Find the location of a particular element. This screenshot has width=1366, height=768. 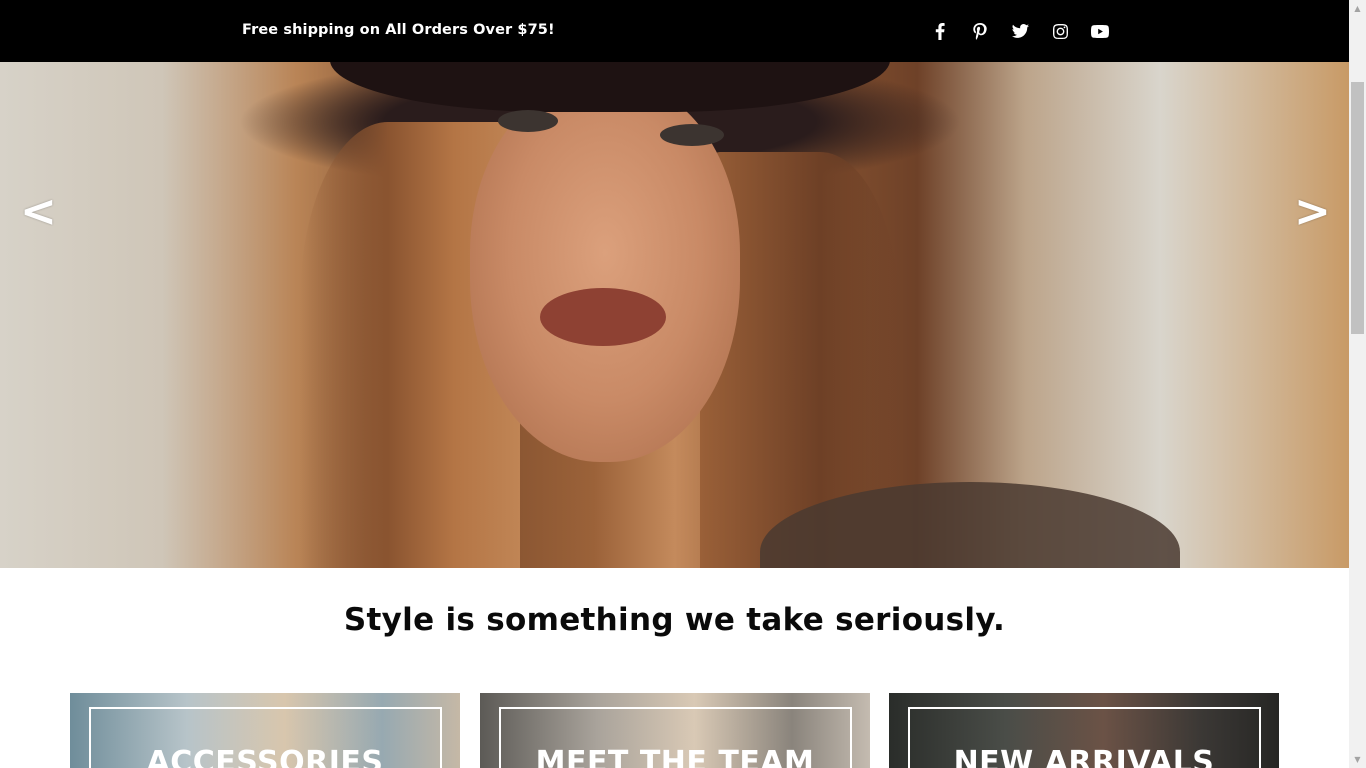

scroll-up-arrow-icon: ▲ is located at coordinates (1357, 8).